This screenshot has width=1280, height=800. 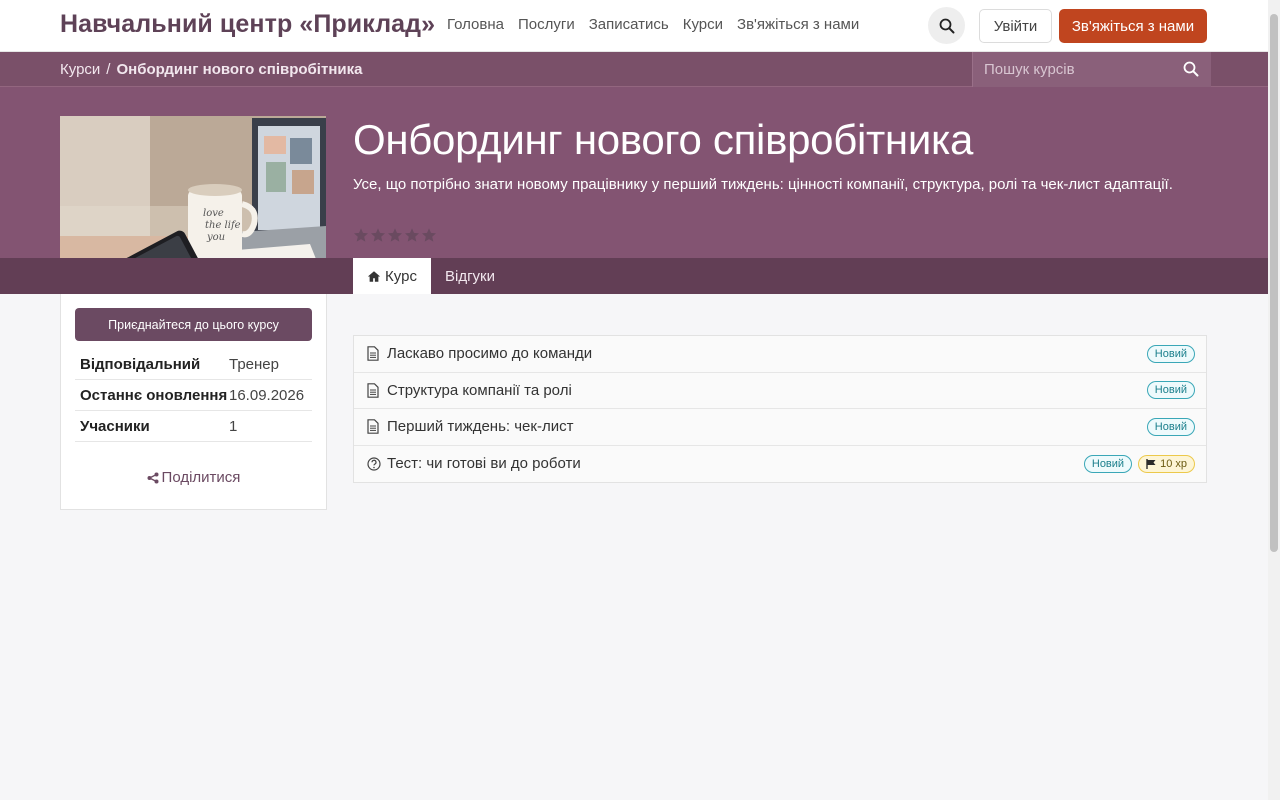 What do you see at coordinates (1081, 69) in the screenshot?
I see `course-search-input` at bounding box center [1081, 69].